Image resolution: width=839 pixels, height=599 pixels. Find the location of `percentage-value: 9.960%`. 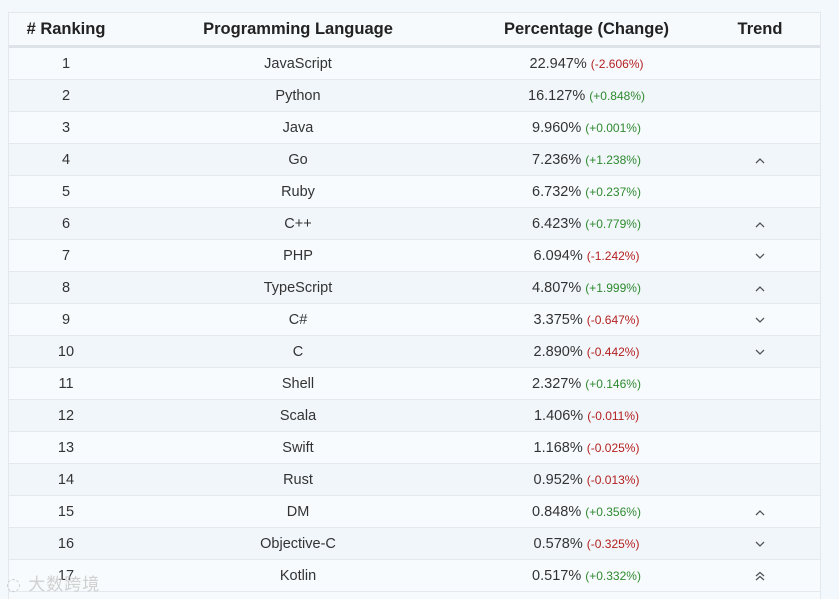

percentage-value: 9.960% is located at coordinates (557, 127).